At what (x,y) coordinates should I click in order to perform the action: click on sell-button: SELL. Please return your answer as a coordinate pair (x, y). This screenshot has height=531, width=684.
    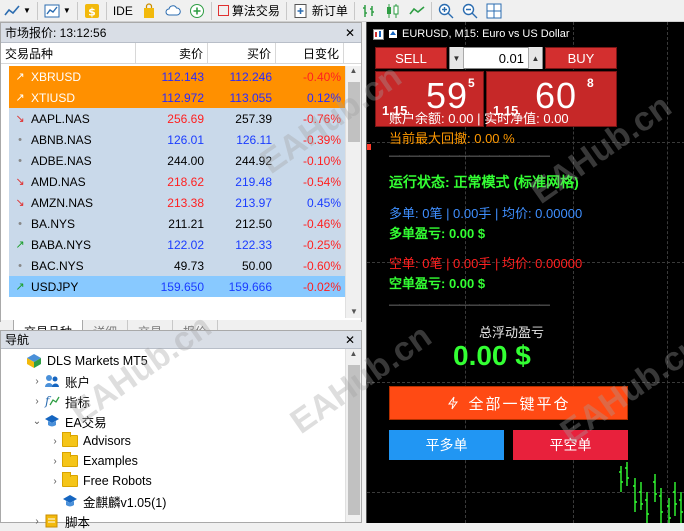
    Looking at the image, I should click on (411, 58).